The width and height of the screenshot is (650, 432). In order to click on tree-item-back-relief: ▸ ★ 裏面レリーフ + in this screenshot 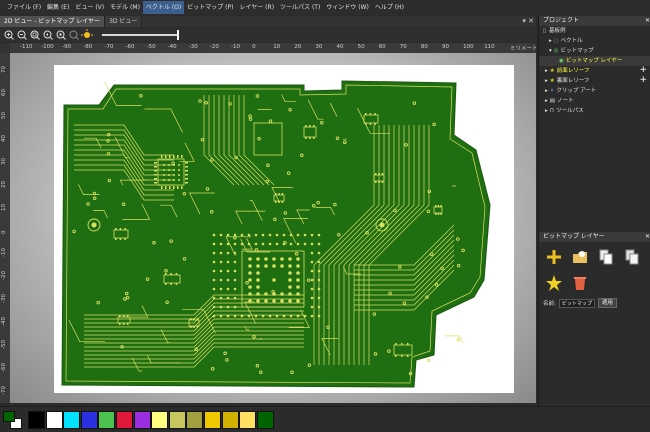, I will do `click(594, 81)`.